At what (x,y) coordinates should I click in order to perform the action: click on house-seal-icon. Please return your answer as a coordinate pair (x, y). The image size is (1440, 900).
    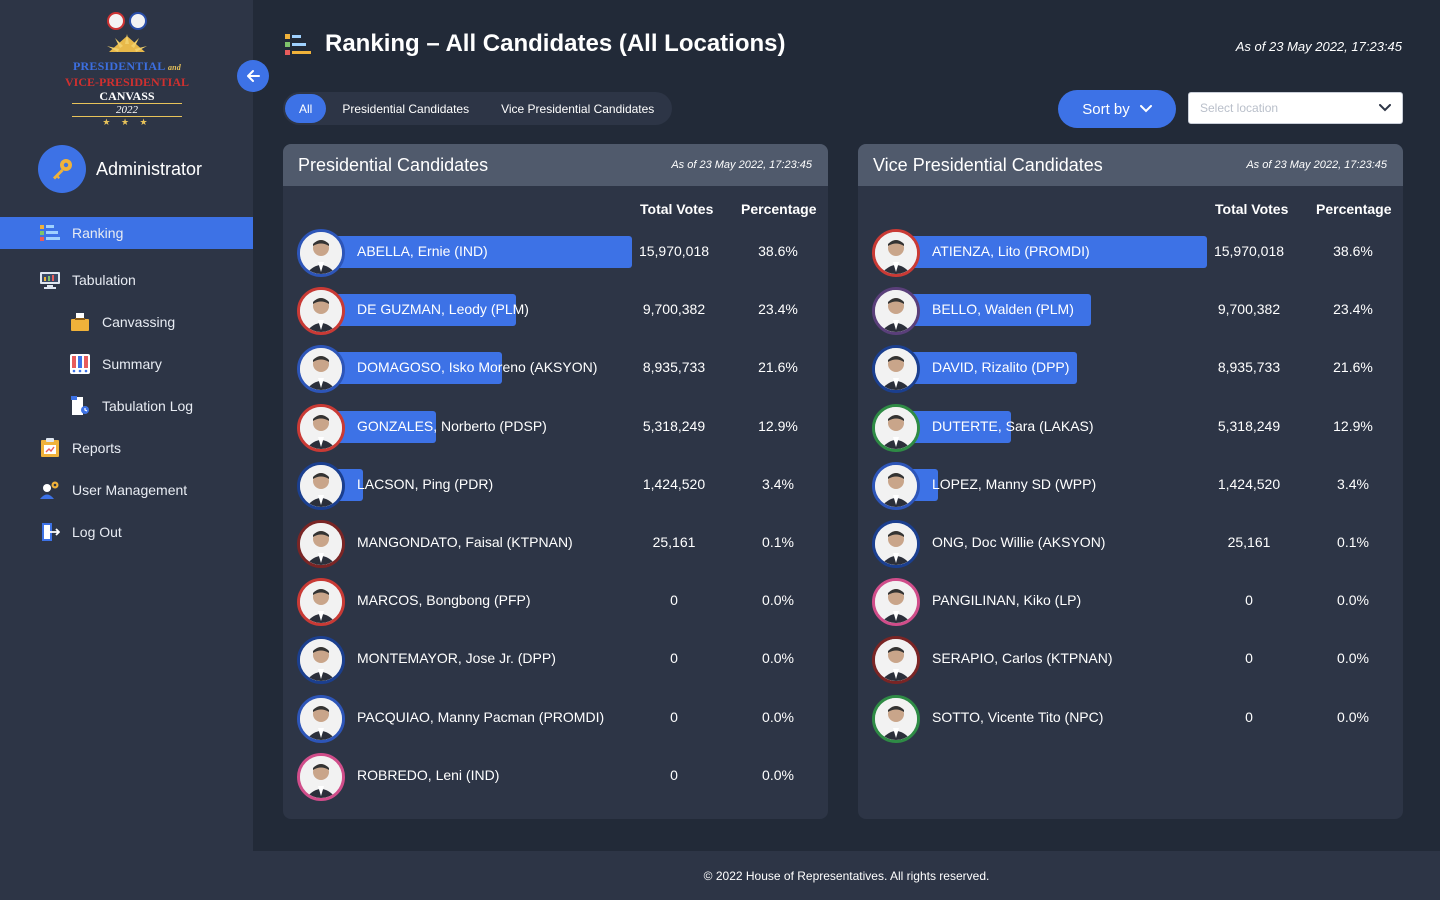
    Looking at the image, I should click on (138, 21).